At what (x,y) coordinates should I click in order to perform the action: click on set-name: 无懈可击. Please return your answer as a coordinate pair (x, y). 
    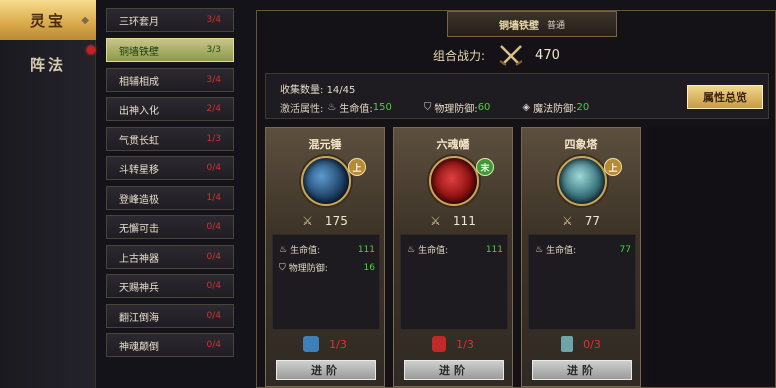
    Looking at the image, I should click on (139, 229).